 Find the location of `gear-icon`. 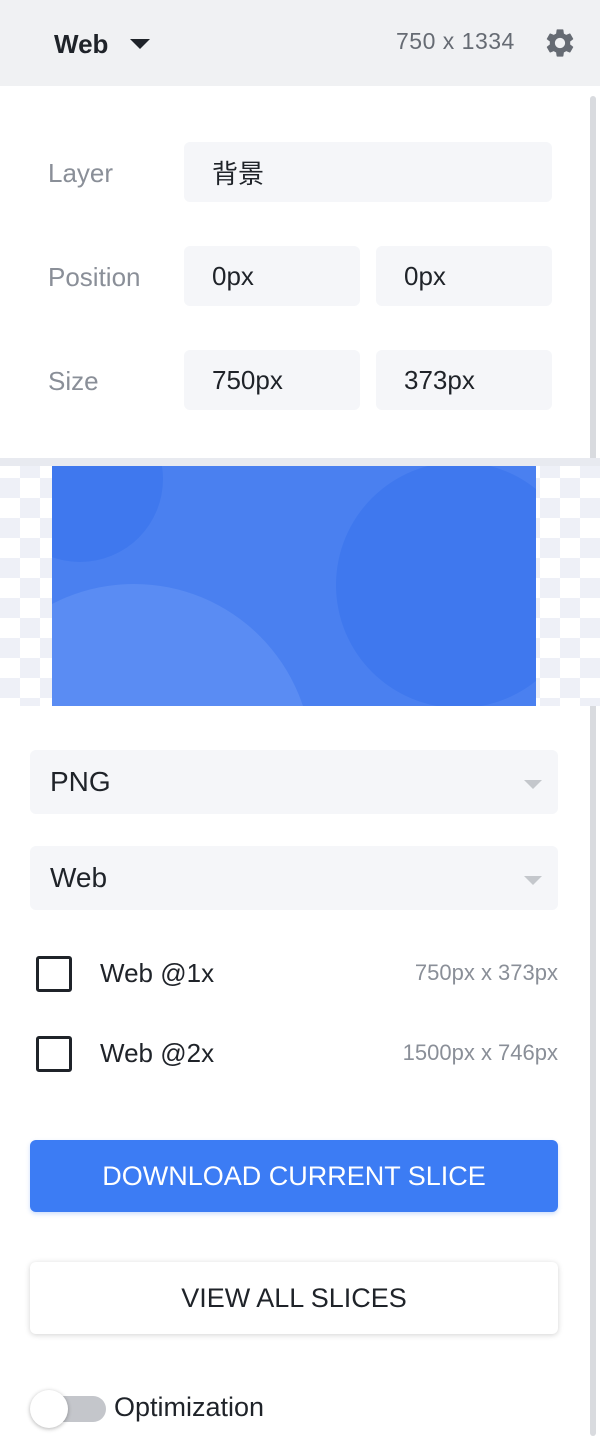

gear-icon is located at coordinates (560, 43).